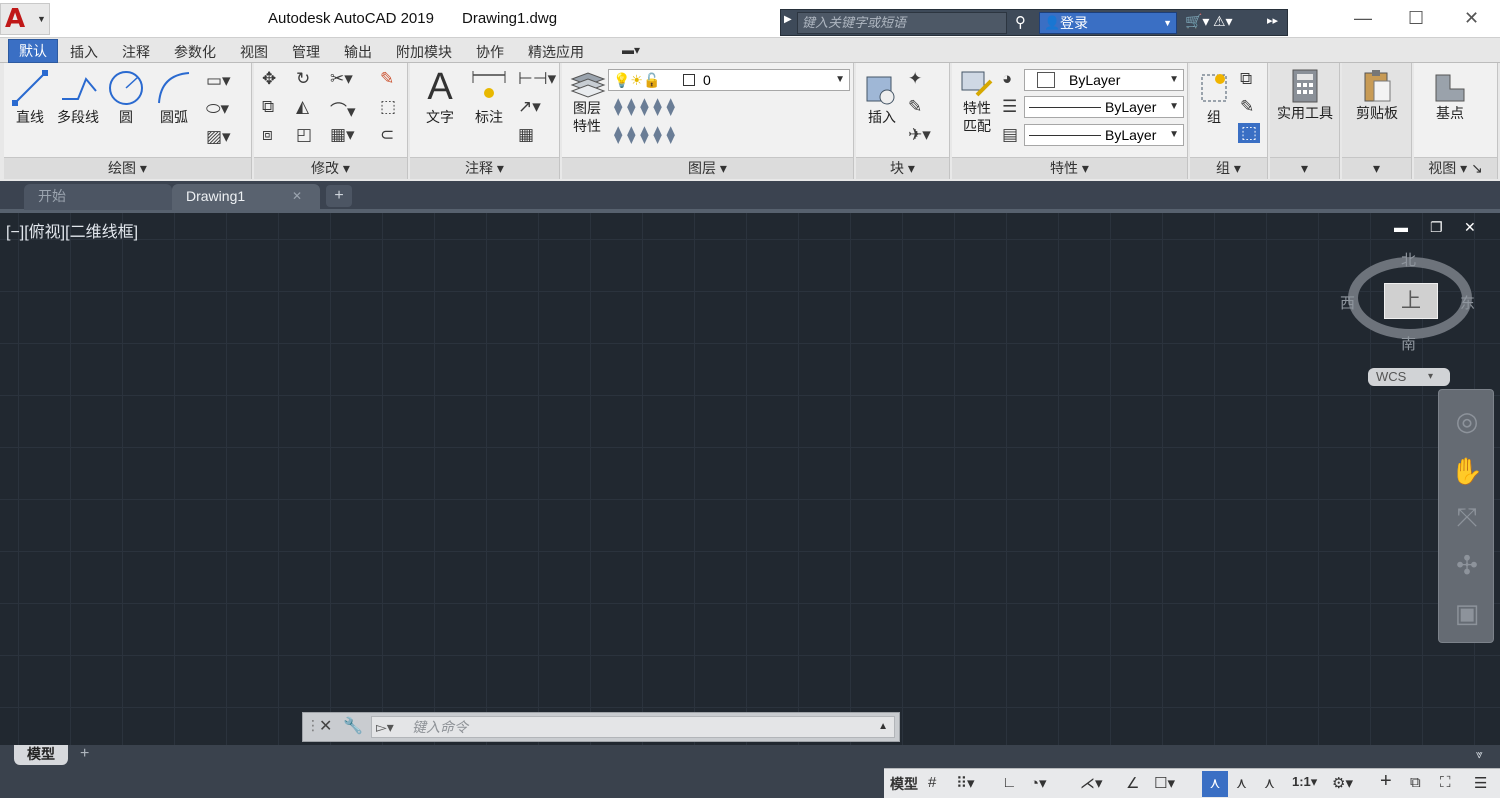  What do you see at coordinates (1304, 168) in the screenshot?
I see `panel-utilities-title: ▾` at bounding box center [1304, 168].